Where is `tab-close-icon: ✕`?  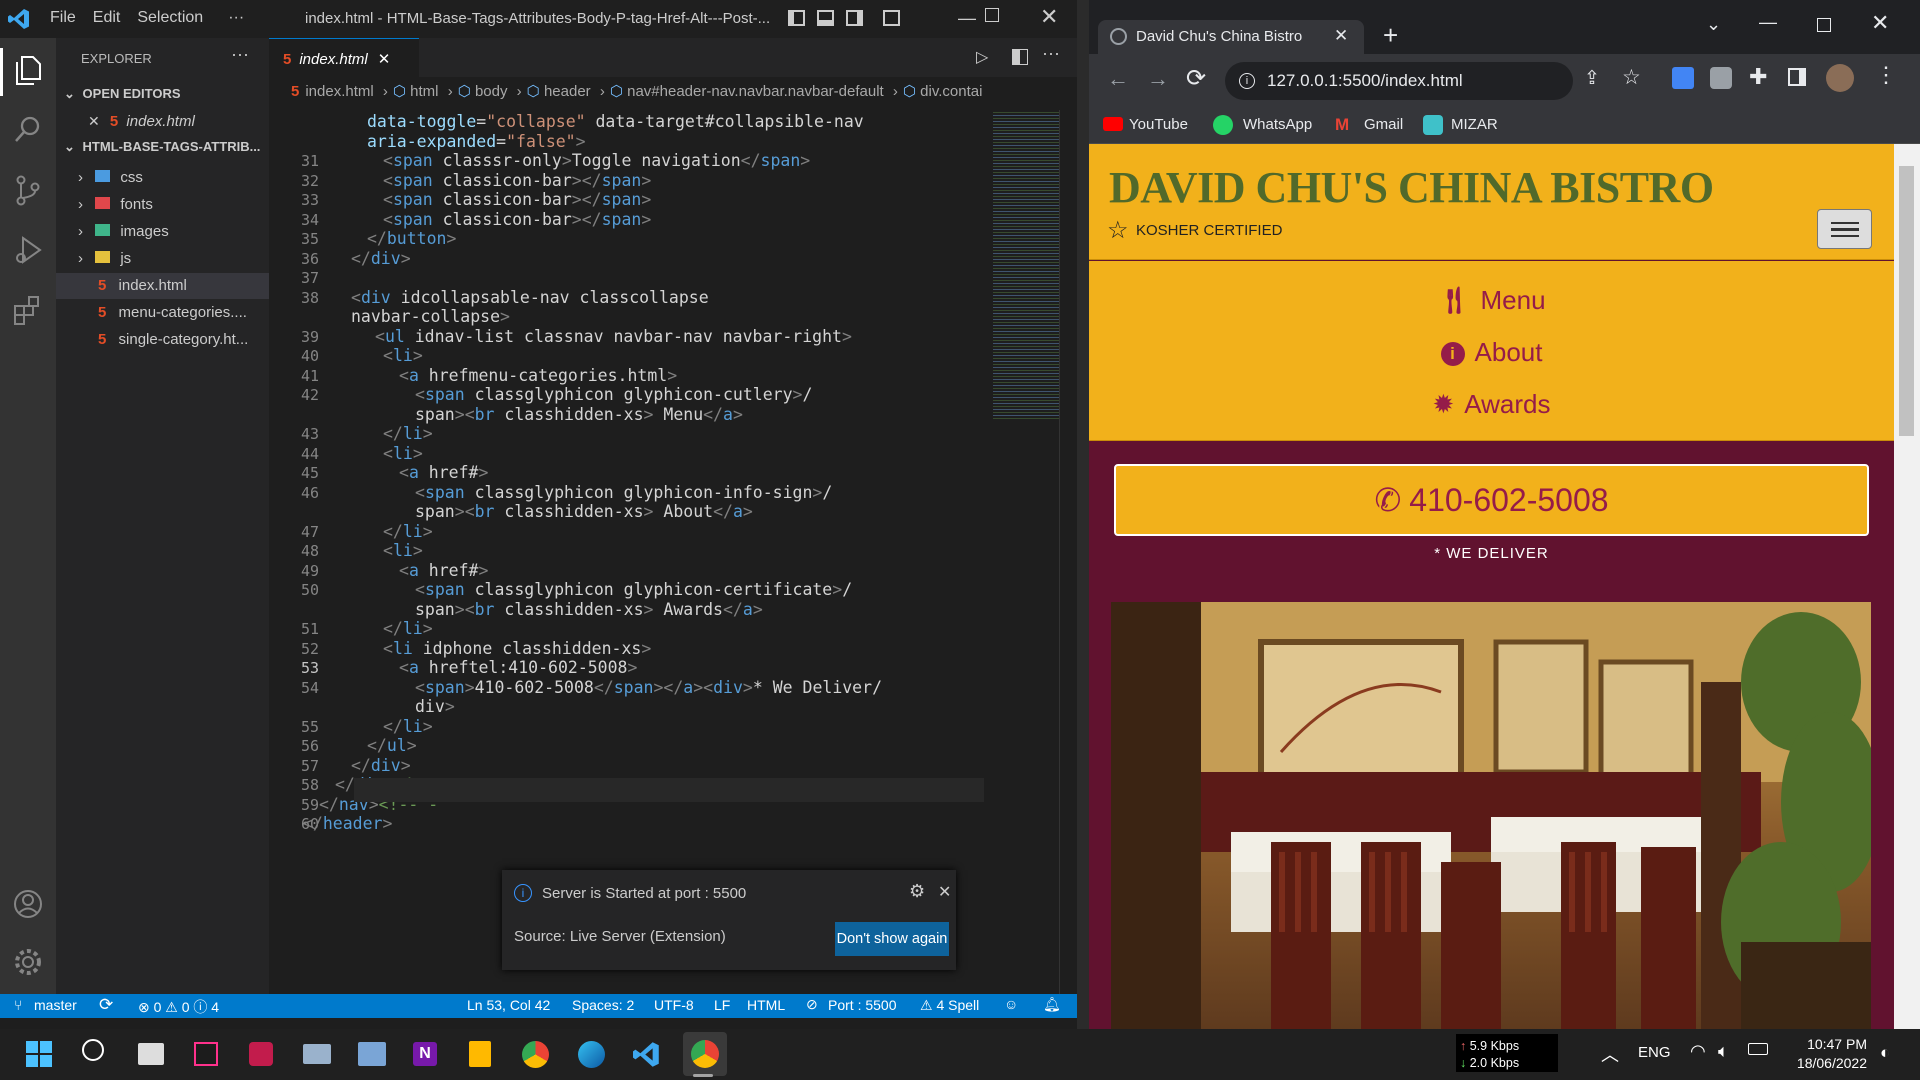 tab-close-icon: ✕ is located at coordinates (1341, 36).